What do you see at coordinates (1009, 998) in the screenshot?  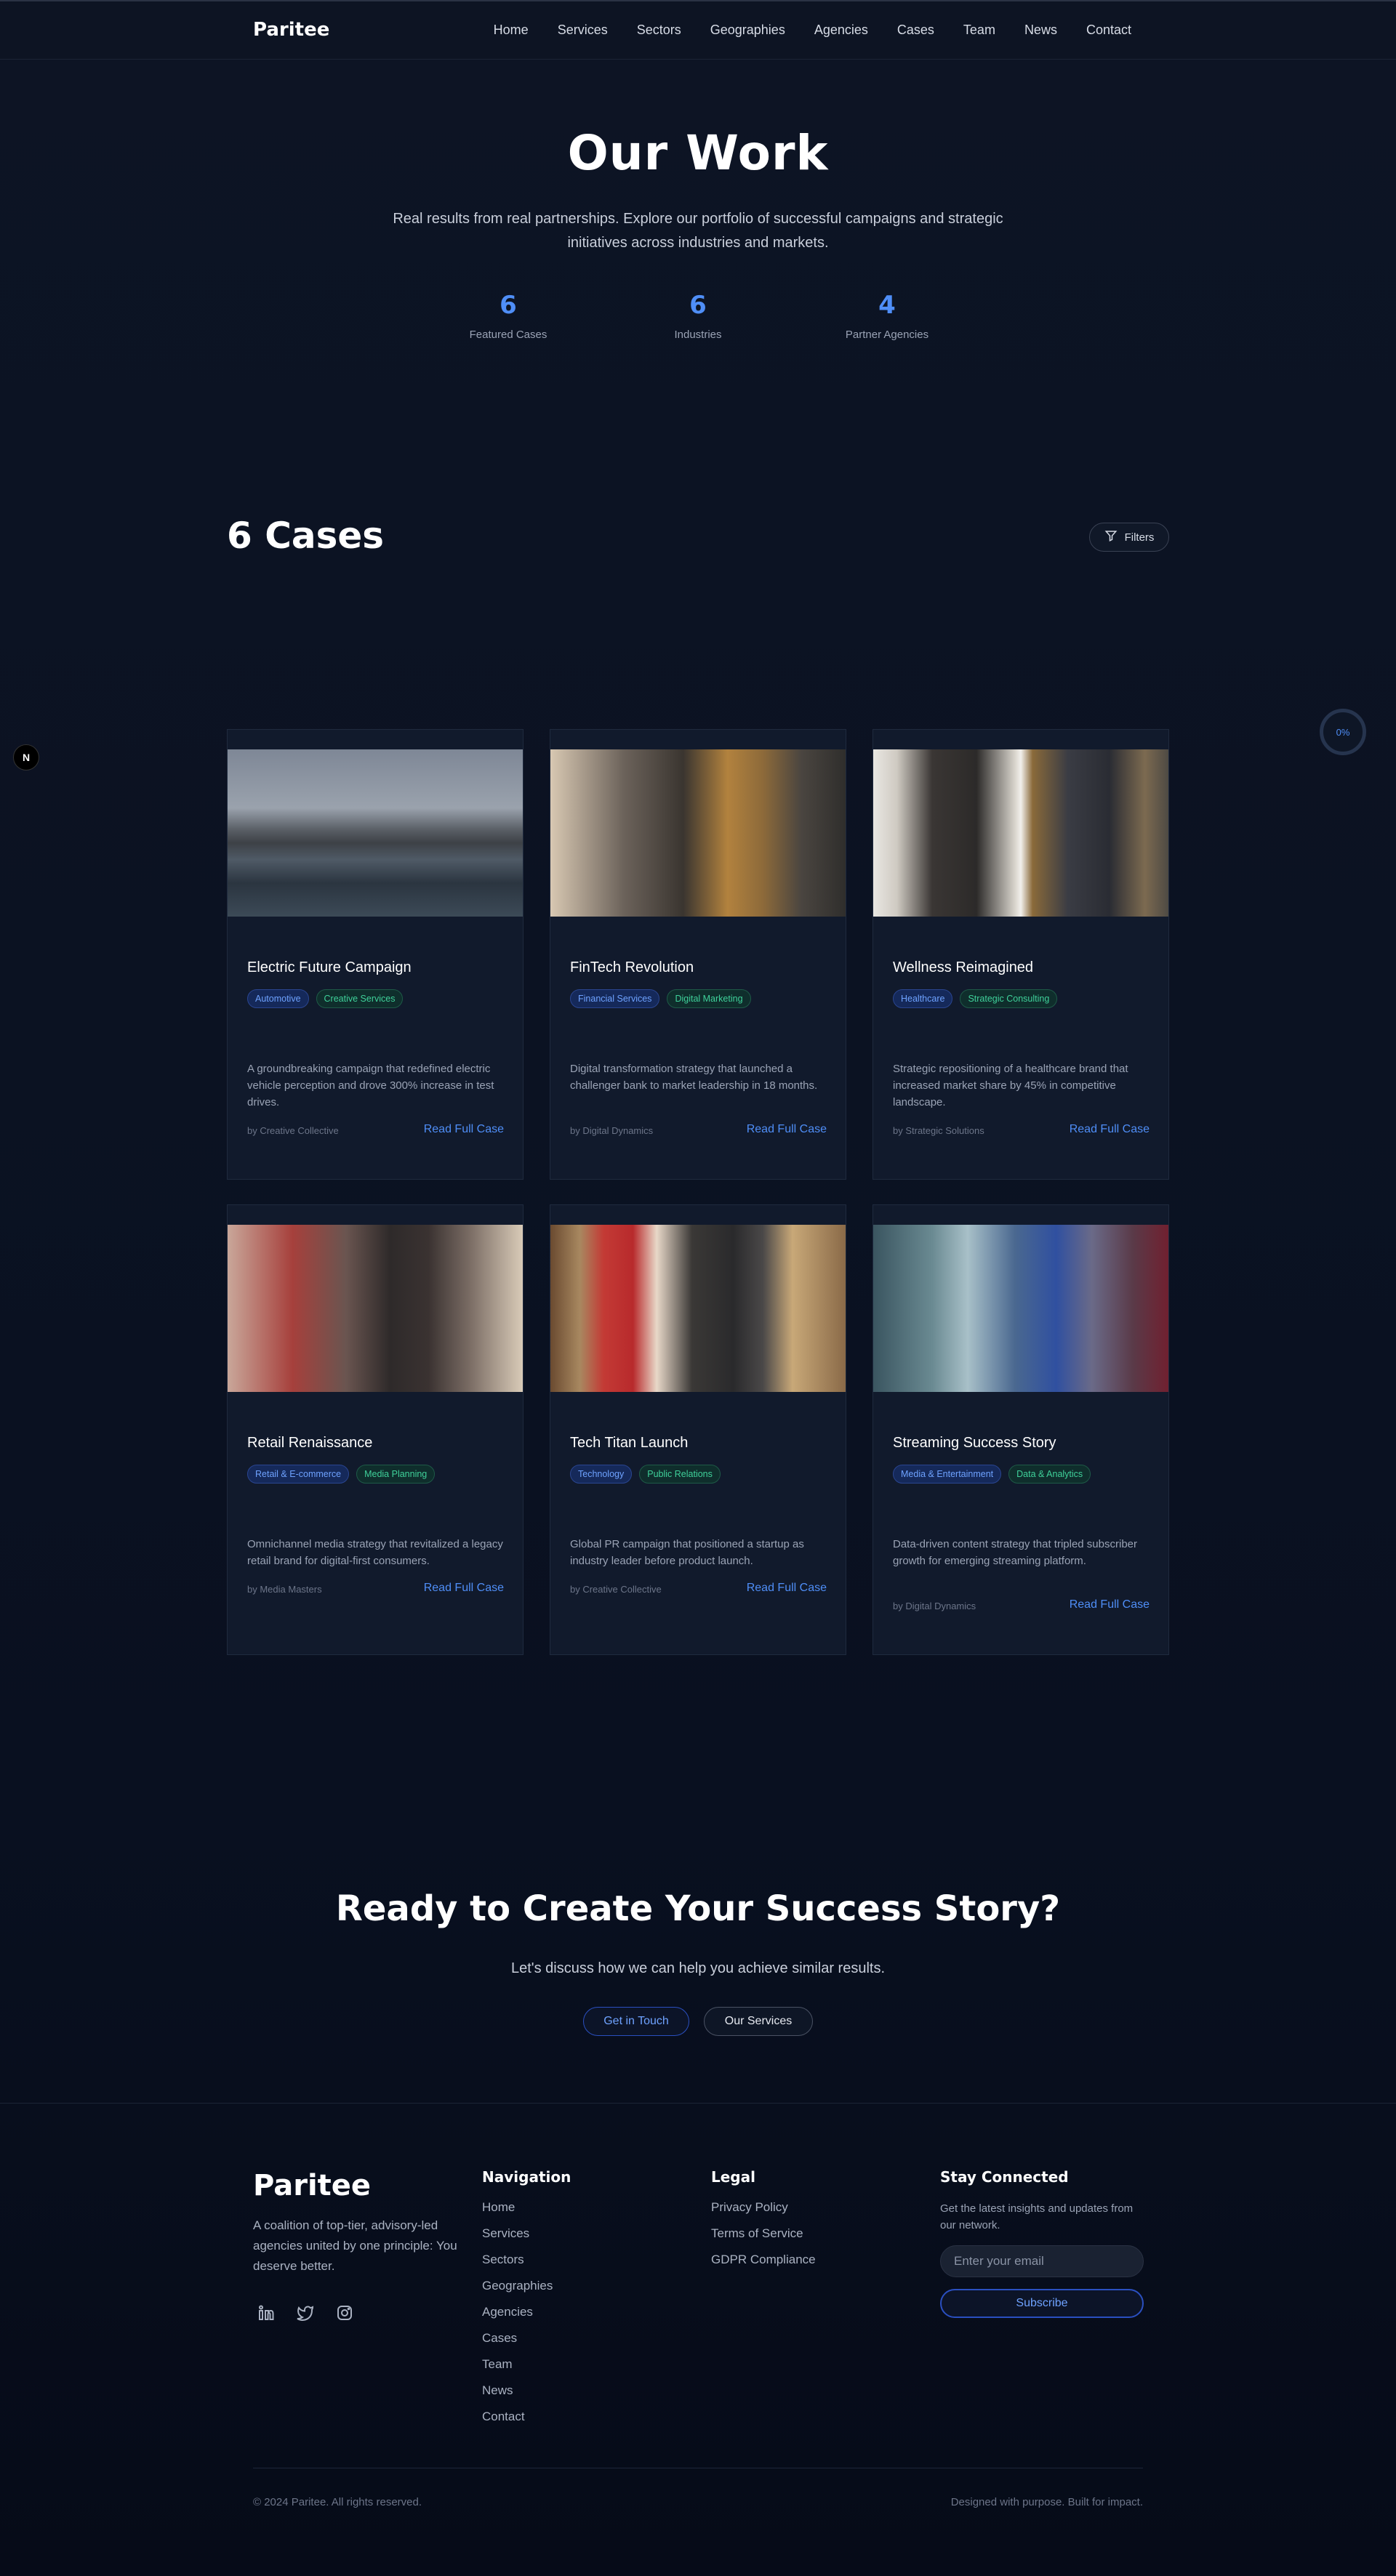 I see `case-tag: Strategic Consulting` at bounding box center [1009, 998].